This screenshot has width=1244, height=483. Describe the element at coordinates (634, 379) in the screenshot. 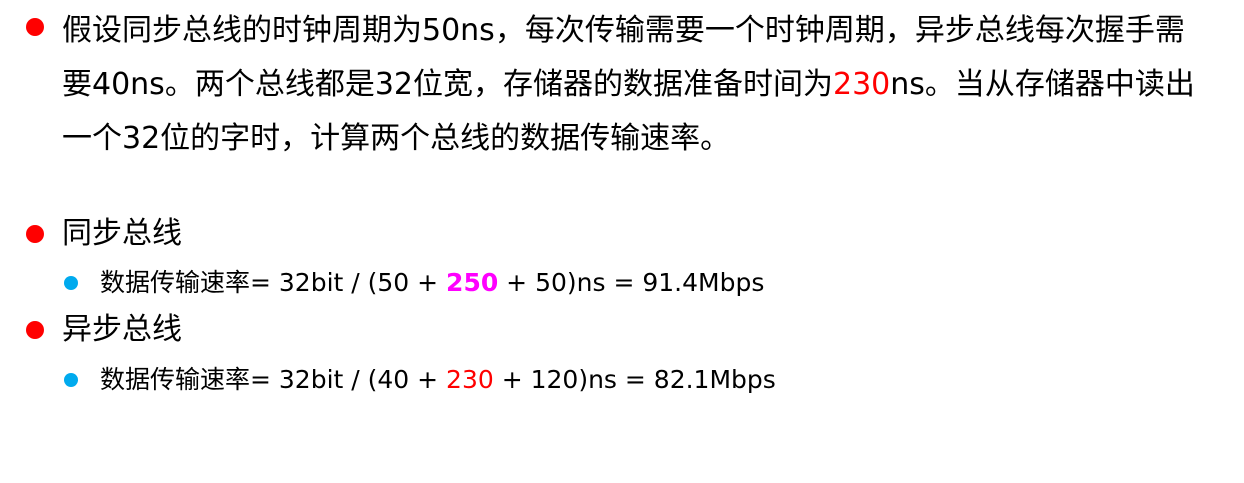

I see `async-formula-suffix: + 120)ns = 82.1Mbps` at that location.